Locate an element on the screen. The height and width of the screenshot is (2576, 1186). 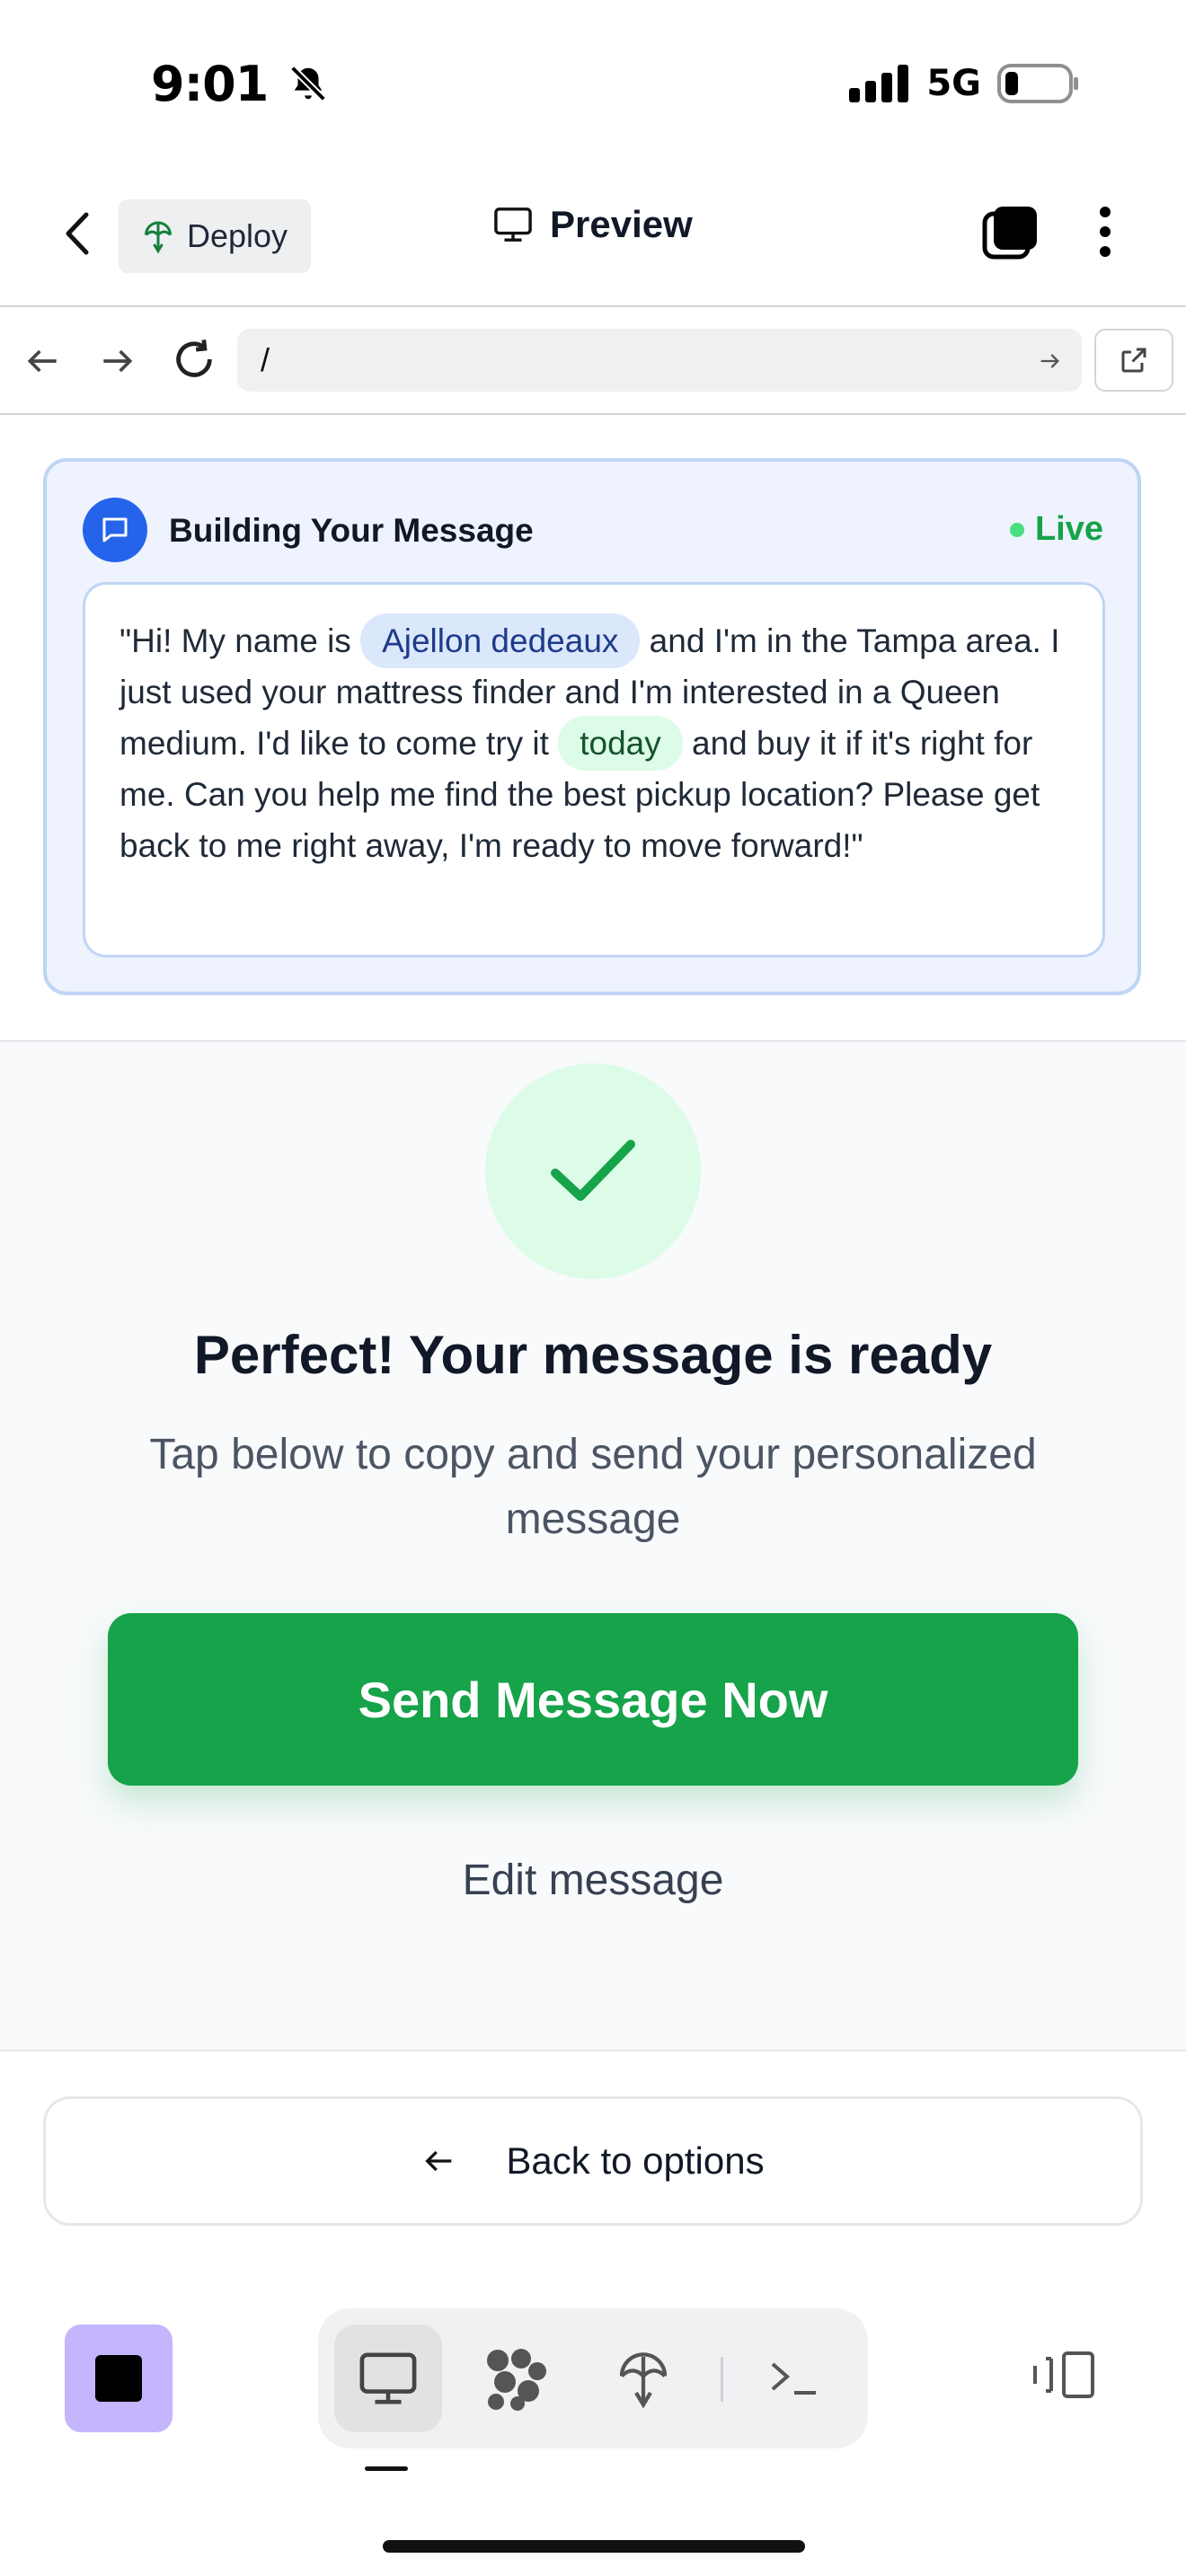
view-switcher is located at coordinates (593, 2378).